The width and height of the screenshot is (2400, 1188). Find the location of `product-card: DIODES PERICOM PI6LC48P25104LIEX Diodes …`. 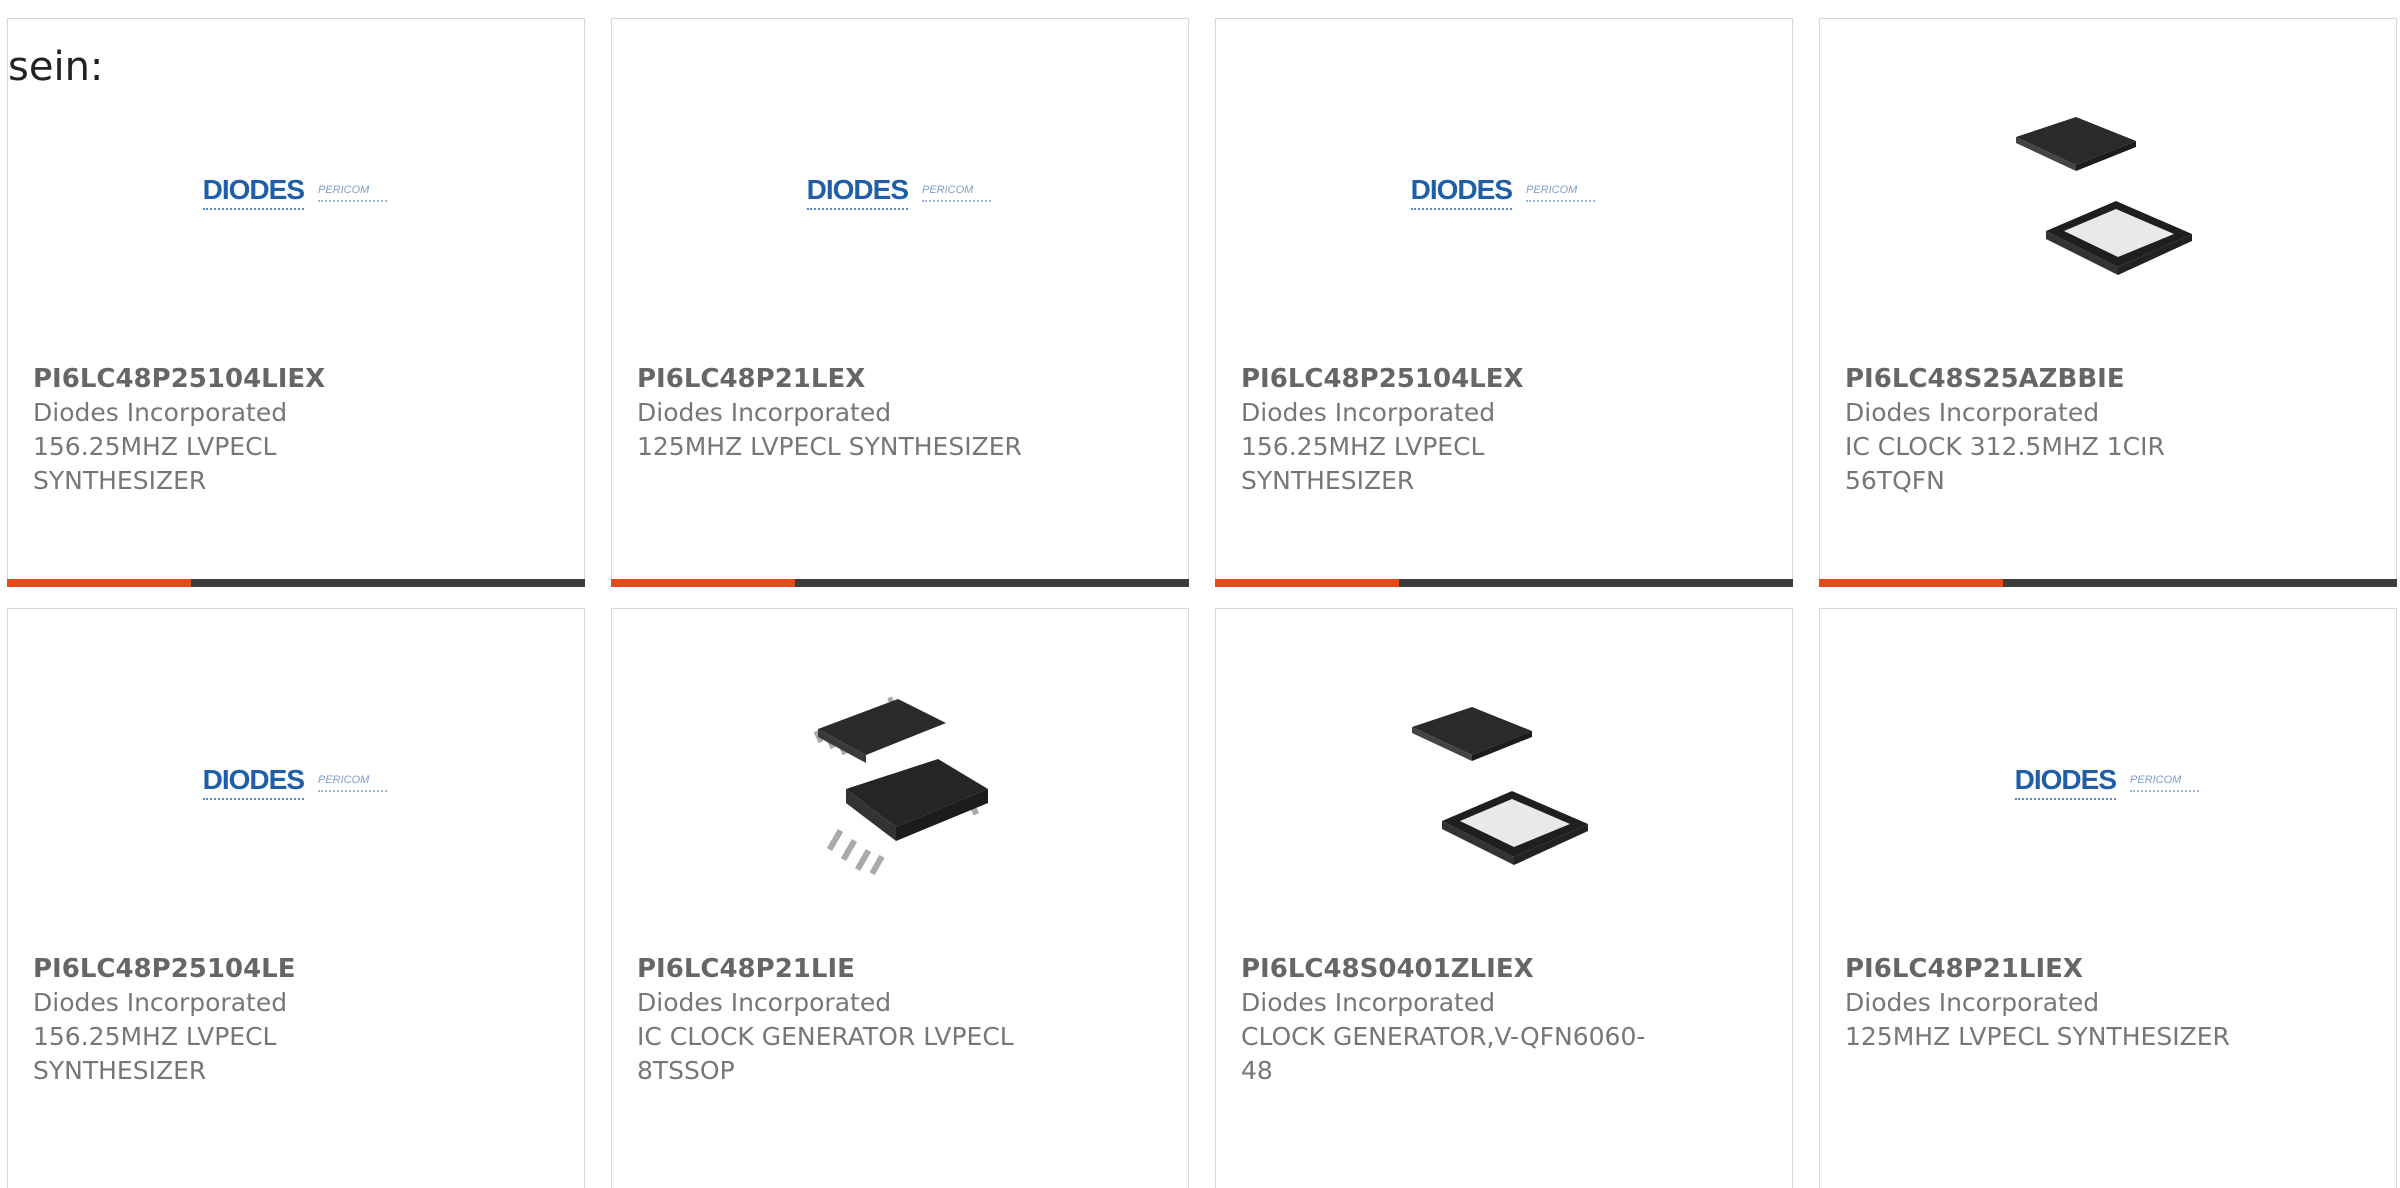

product-card: DIODES PERICOM PI6LC48P25104LIEX Diodes … is located at coordinates (296, 302).